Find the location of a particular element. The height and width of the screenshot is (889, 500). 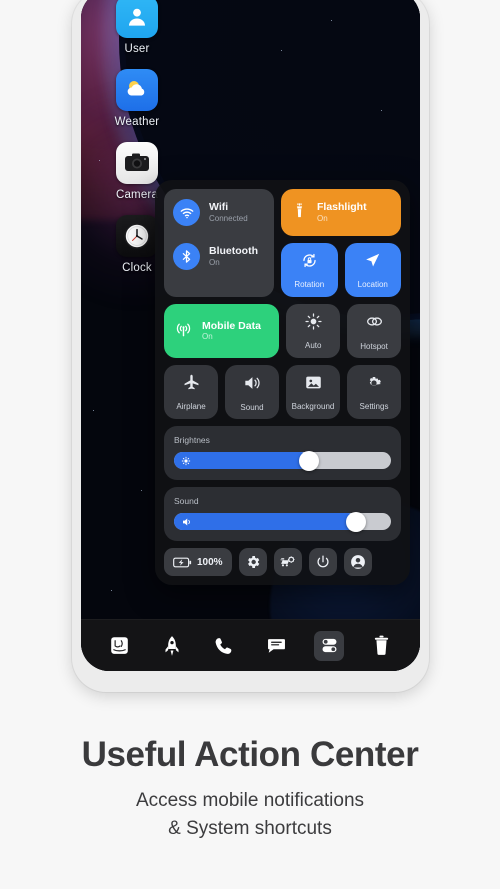

dock-item-control-center is located at coordinates (329, 645).